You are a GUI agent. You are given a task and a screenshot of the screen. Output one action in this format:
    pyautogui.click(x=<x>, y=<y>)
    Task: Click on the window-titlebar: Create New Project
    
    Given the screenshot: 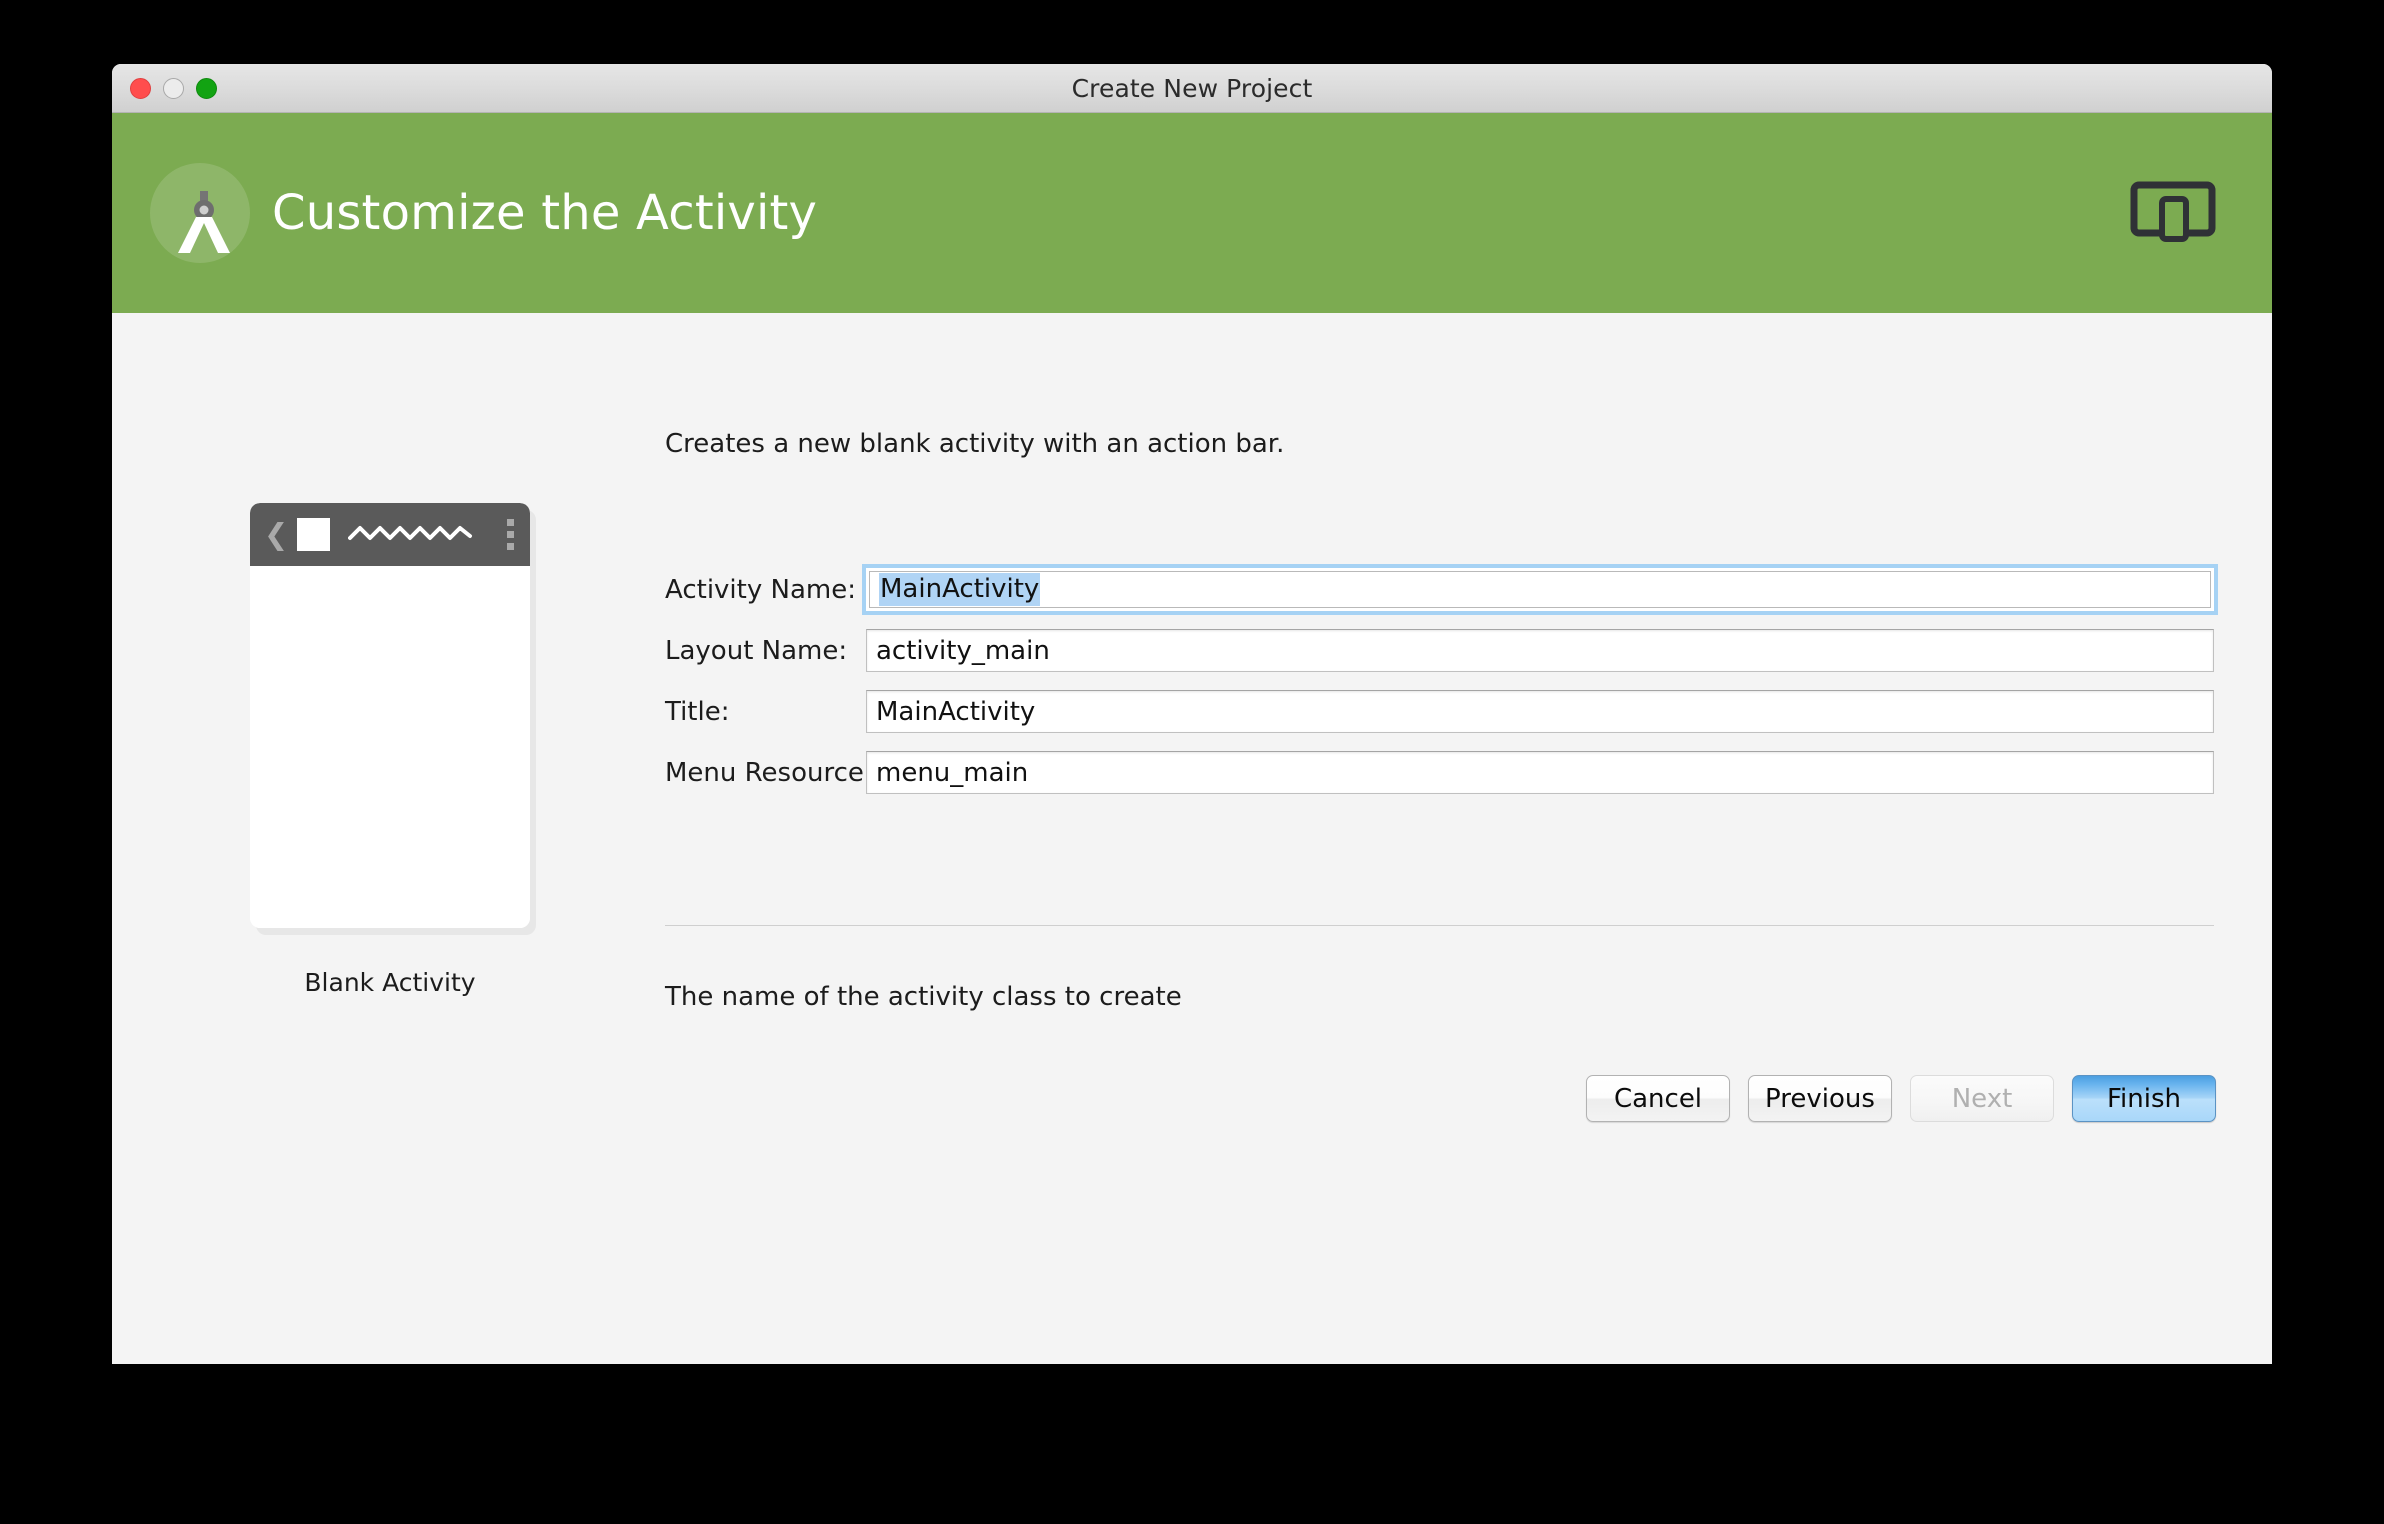 What is the action you would take?
    pyautogui.click(x=1192, y=88)
    